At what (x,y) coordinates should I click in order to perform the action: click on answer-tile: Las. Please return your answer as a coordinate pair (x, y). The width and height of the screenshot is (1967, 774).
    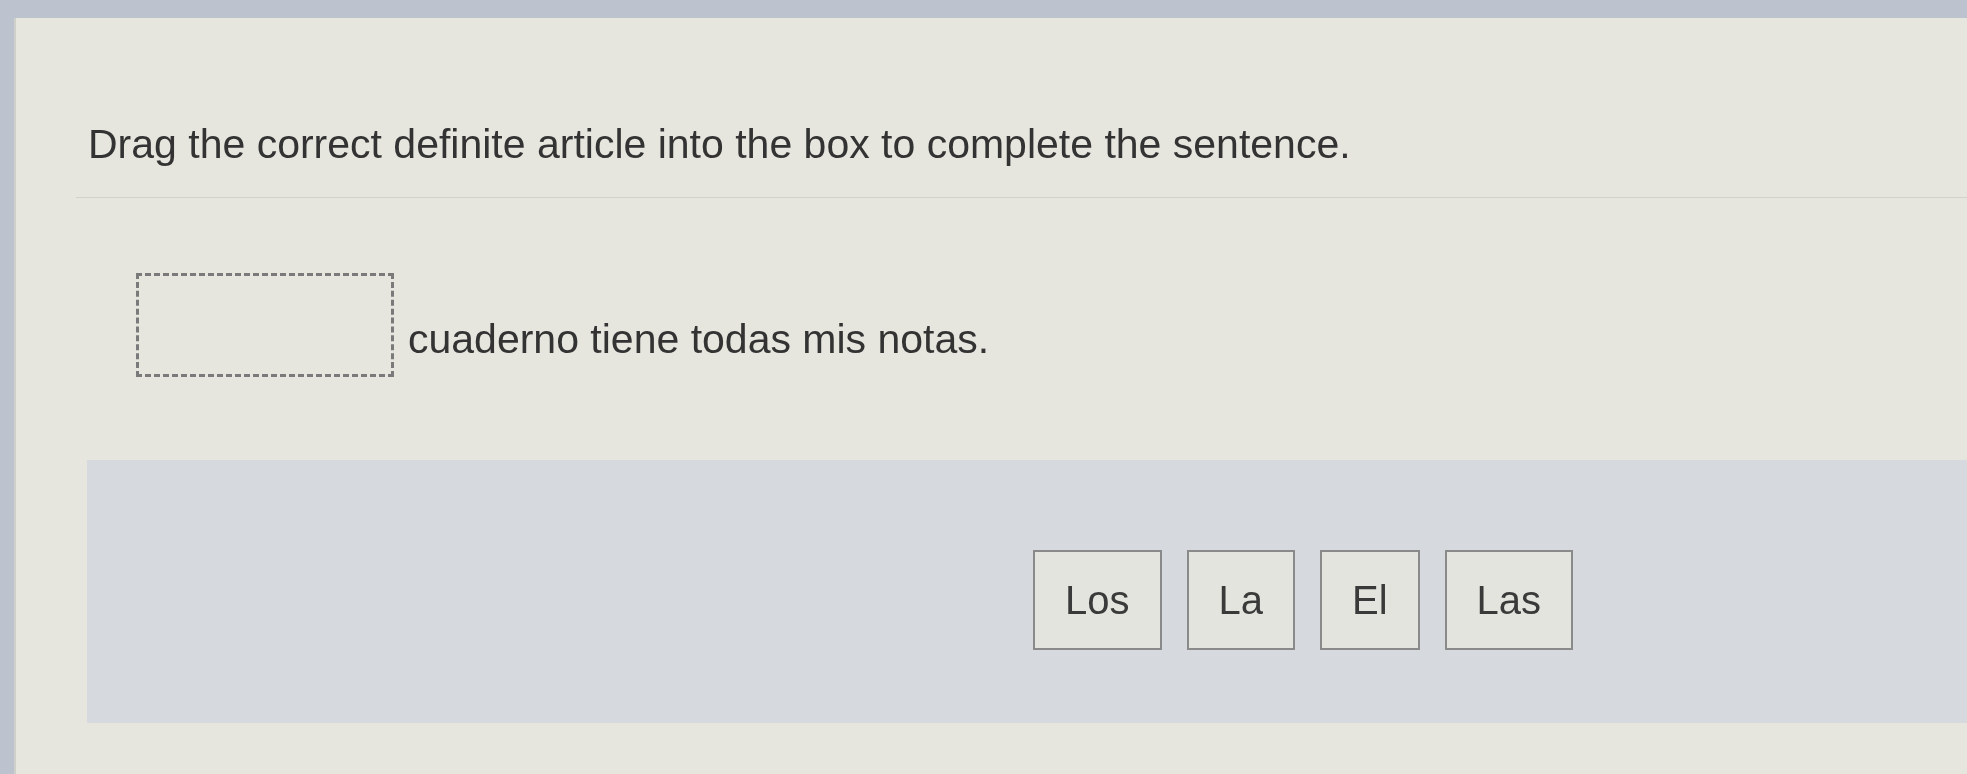
    Looking at the image, I should click on (1509, 599).